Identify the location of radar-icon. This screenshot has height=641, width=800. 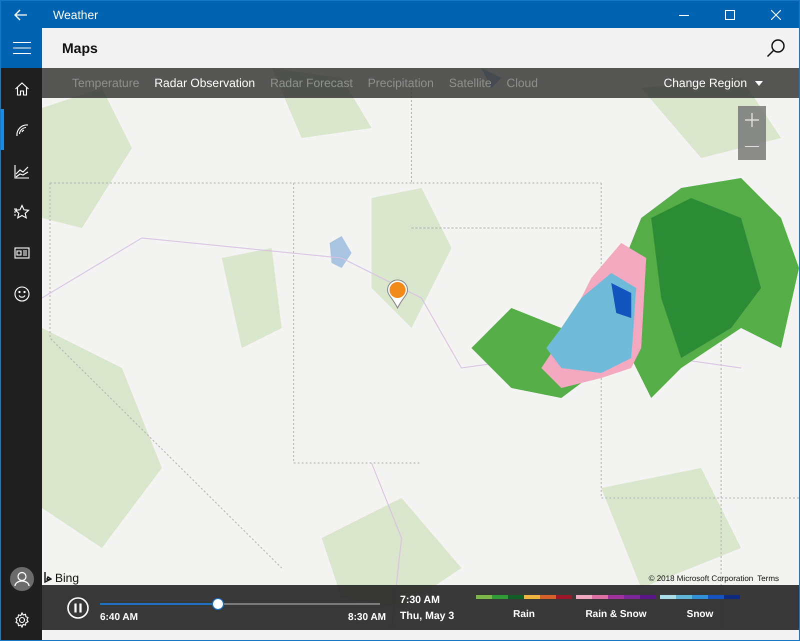
(22, 130).